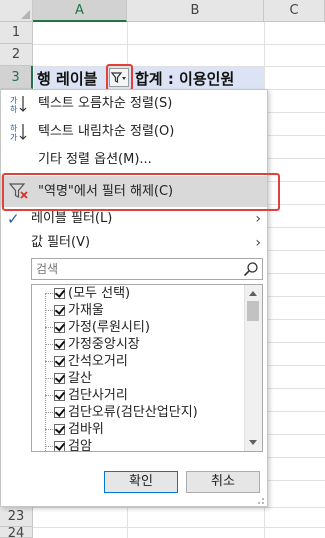 This screenshot has height=538, width=325. Describe the element at coordinates (253, 311) in the screenshot. I see `scroll-thumb` at that location.